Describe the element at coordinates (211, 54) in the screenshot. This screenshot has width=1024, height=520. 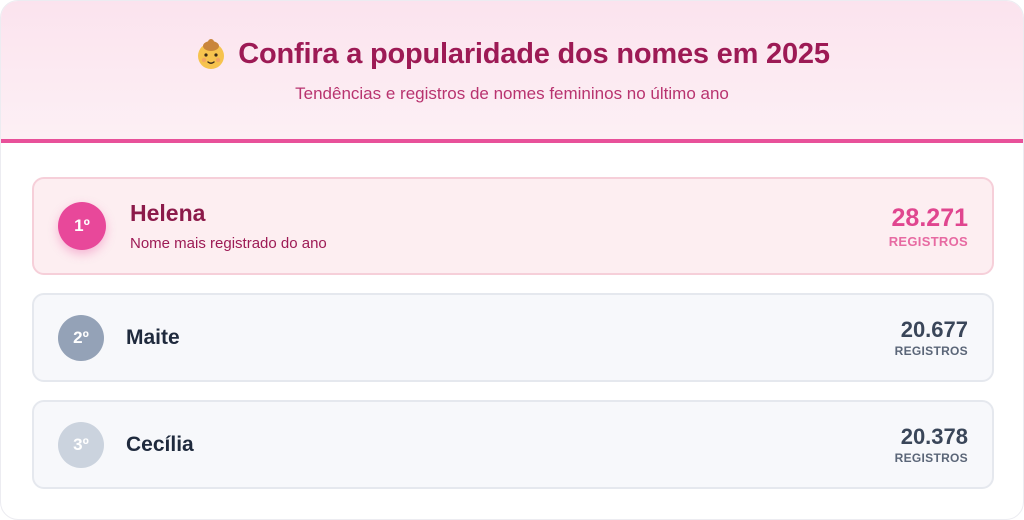
I see `baby-face-icon` at that location.